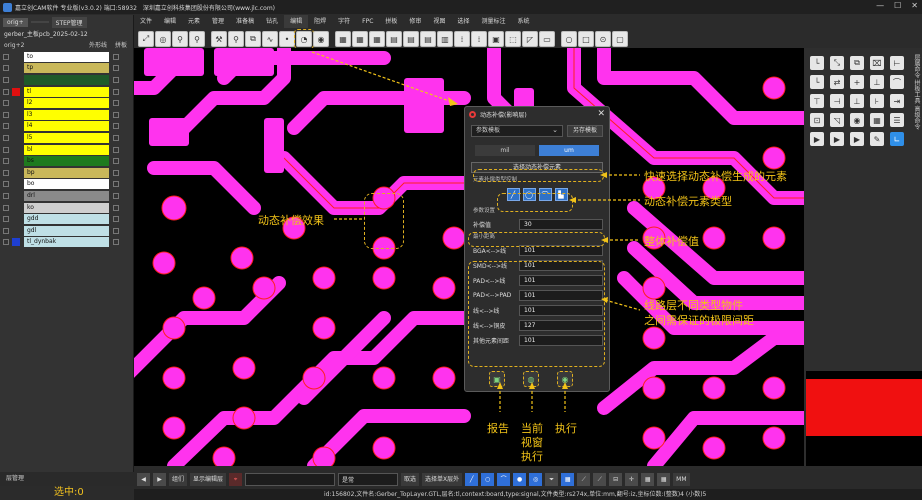 This screenshot has width=922, height=500. I want to click on callout-quick-select: 快速选择动态补偿生成的元素, so click(715, 176).